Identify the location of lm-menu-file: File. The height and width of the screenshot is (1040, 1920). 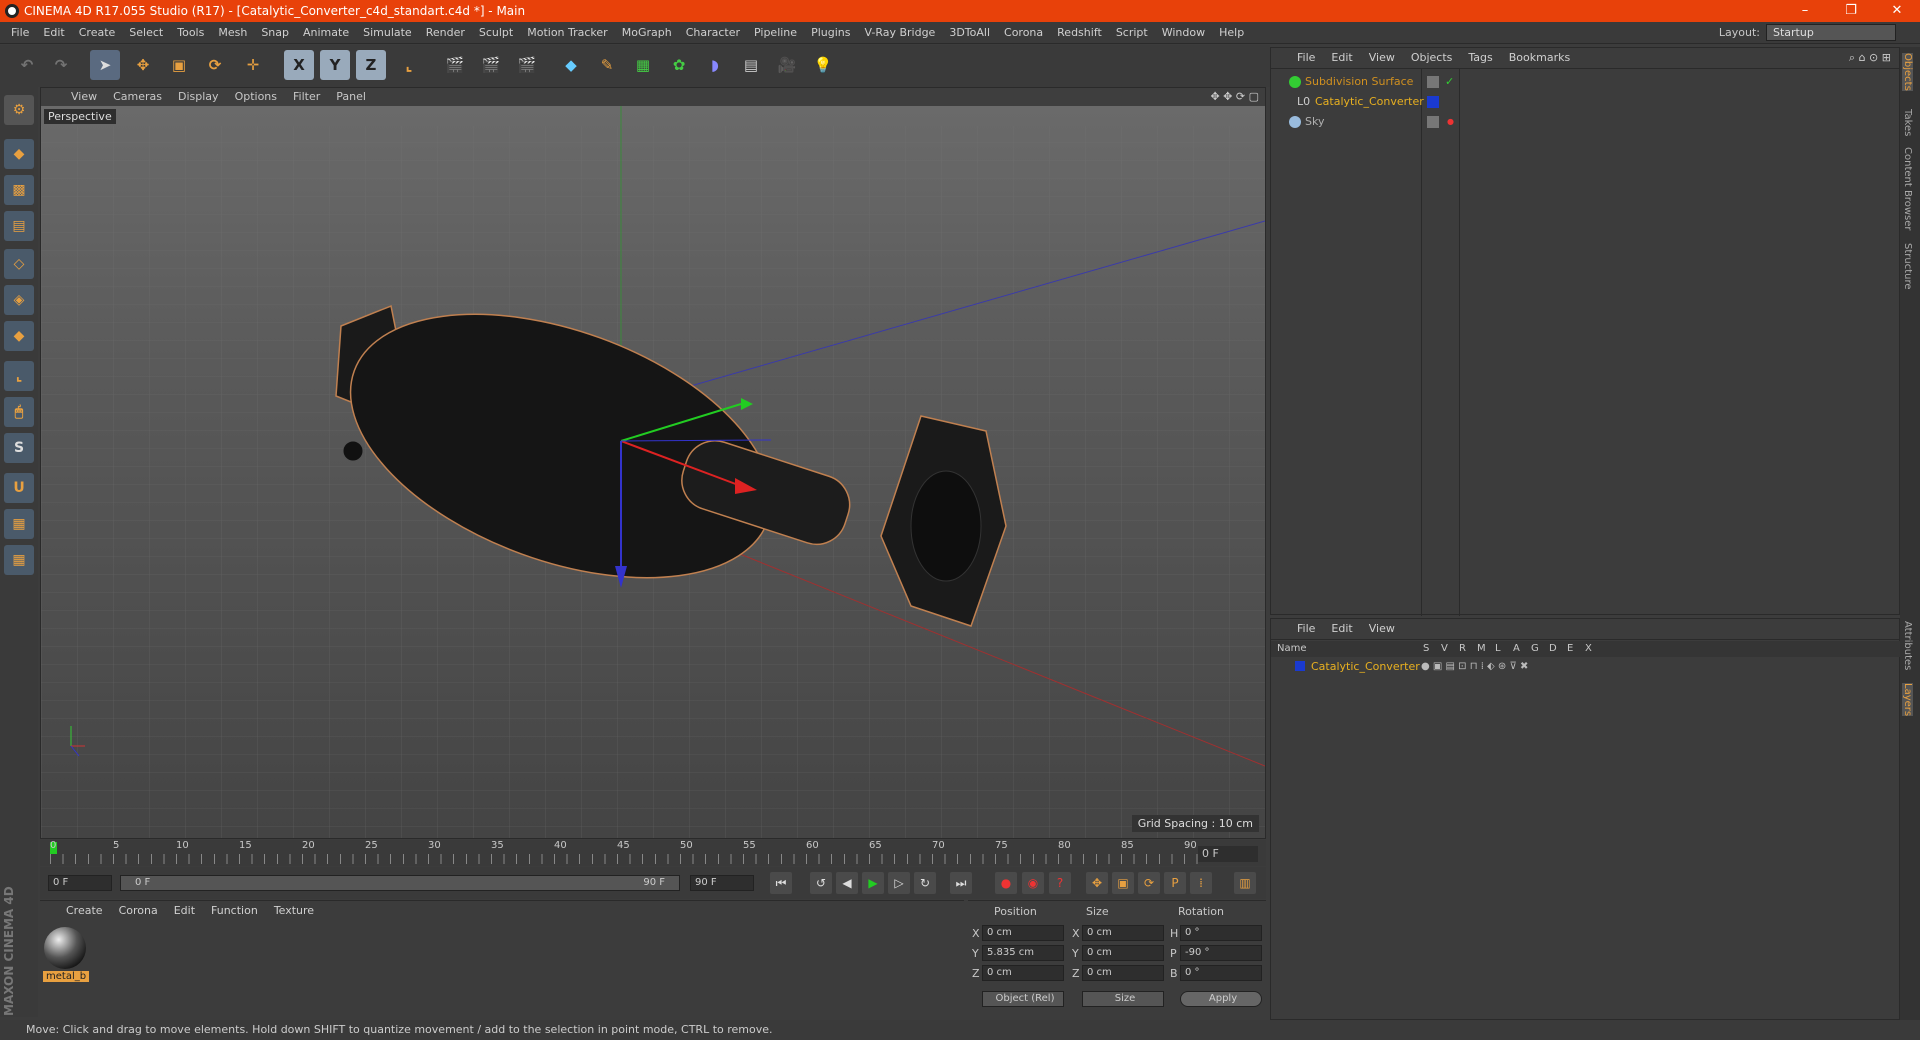
(1306, 629).